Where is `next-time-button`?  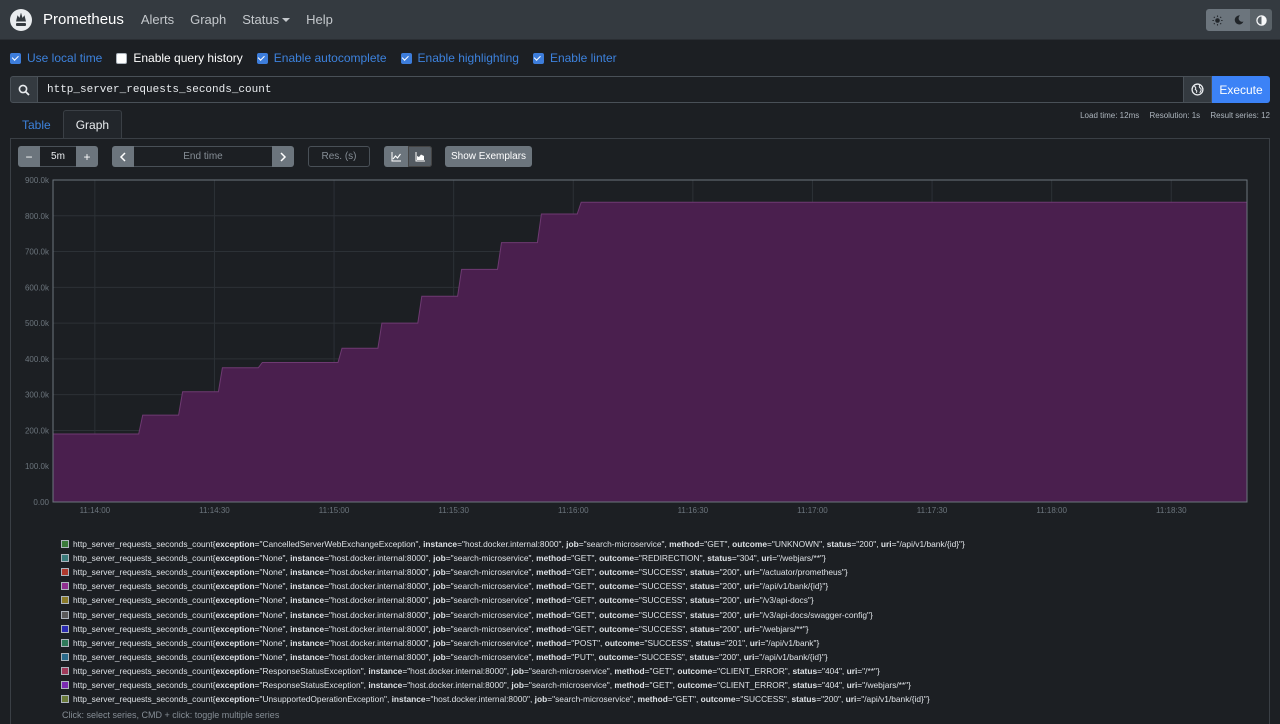 next-time-button is located at coordinates (283, 156).